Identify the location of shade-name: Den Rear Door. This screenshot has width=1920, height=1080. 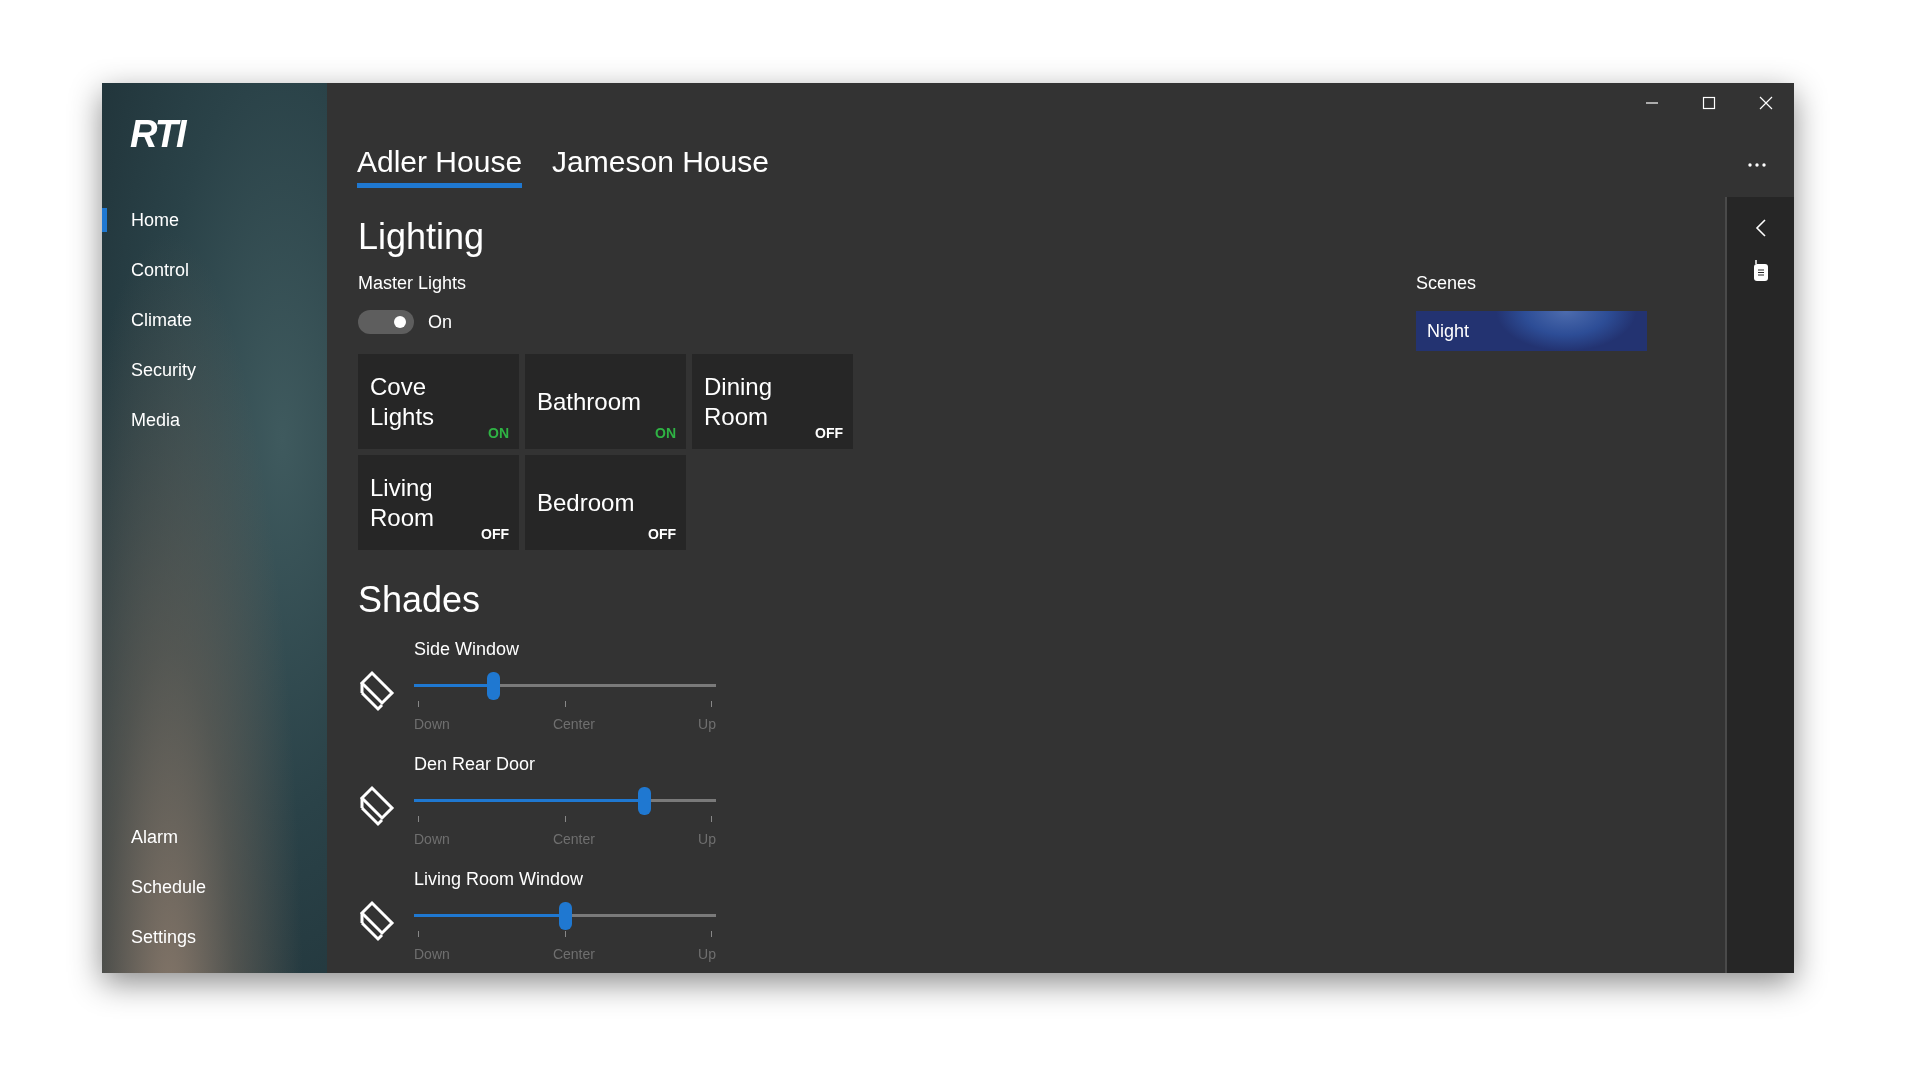
(475, 765).